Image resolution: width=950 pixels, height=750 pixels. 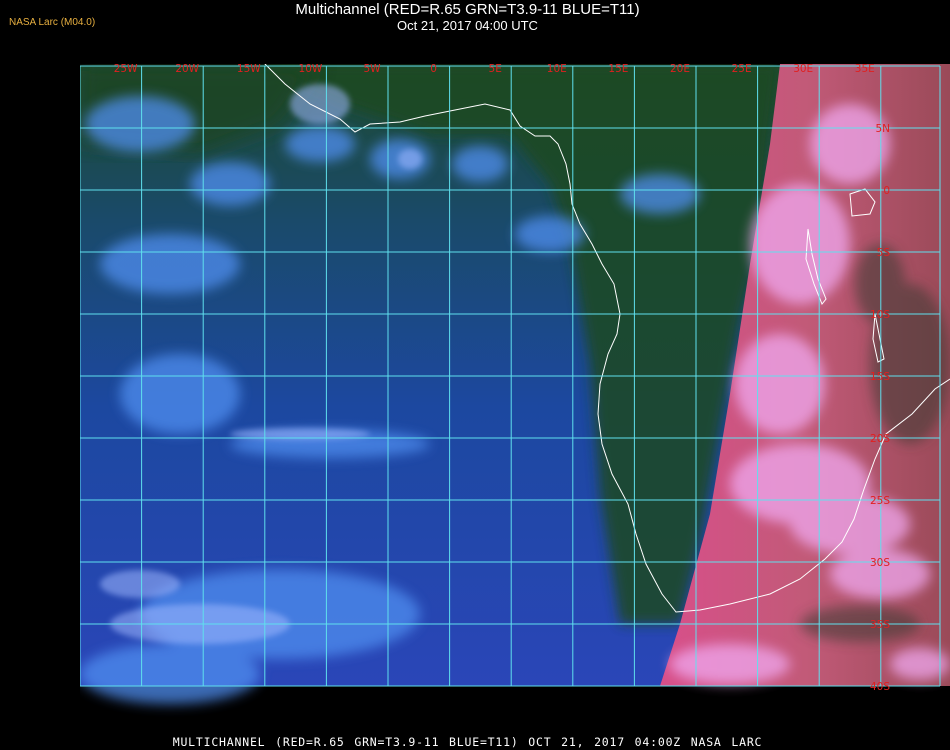 I want to click on lat-label: 20S, so click(x=880, y=439).